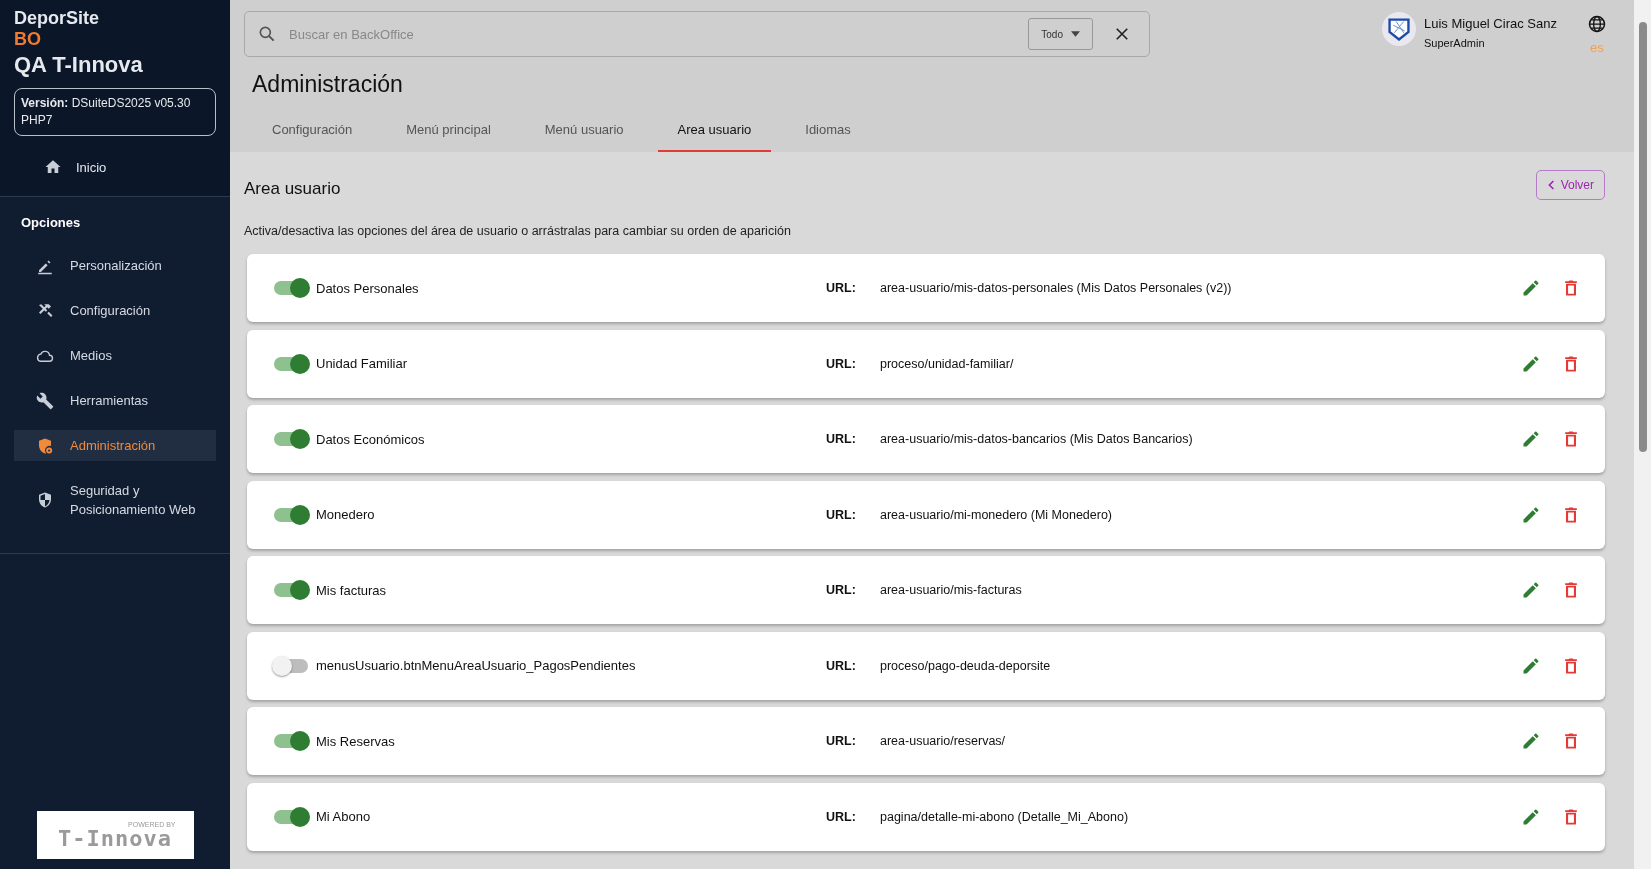 This screenshot has width=1651, height=869. I want to click on url-text: area-usuario/mis-facturas, so click(951, 590).